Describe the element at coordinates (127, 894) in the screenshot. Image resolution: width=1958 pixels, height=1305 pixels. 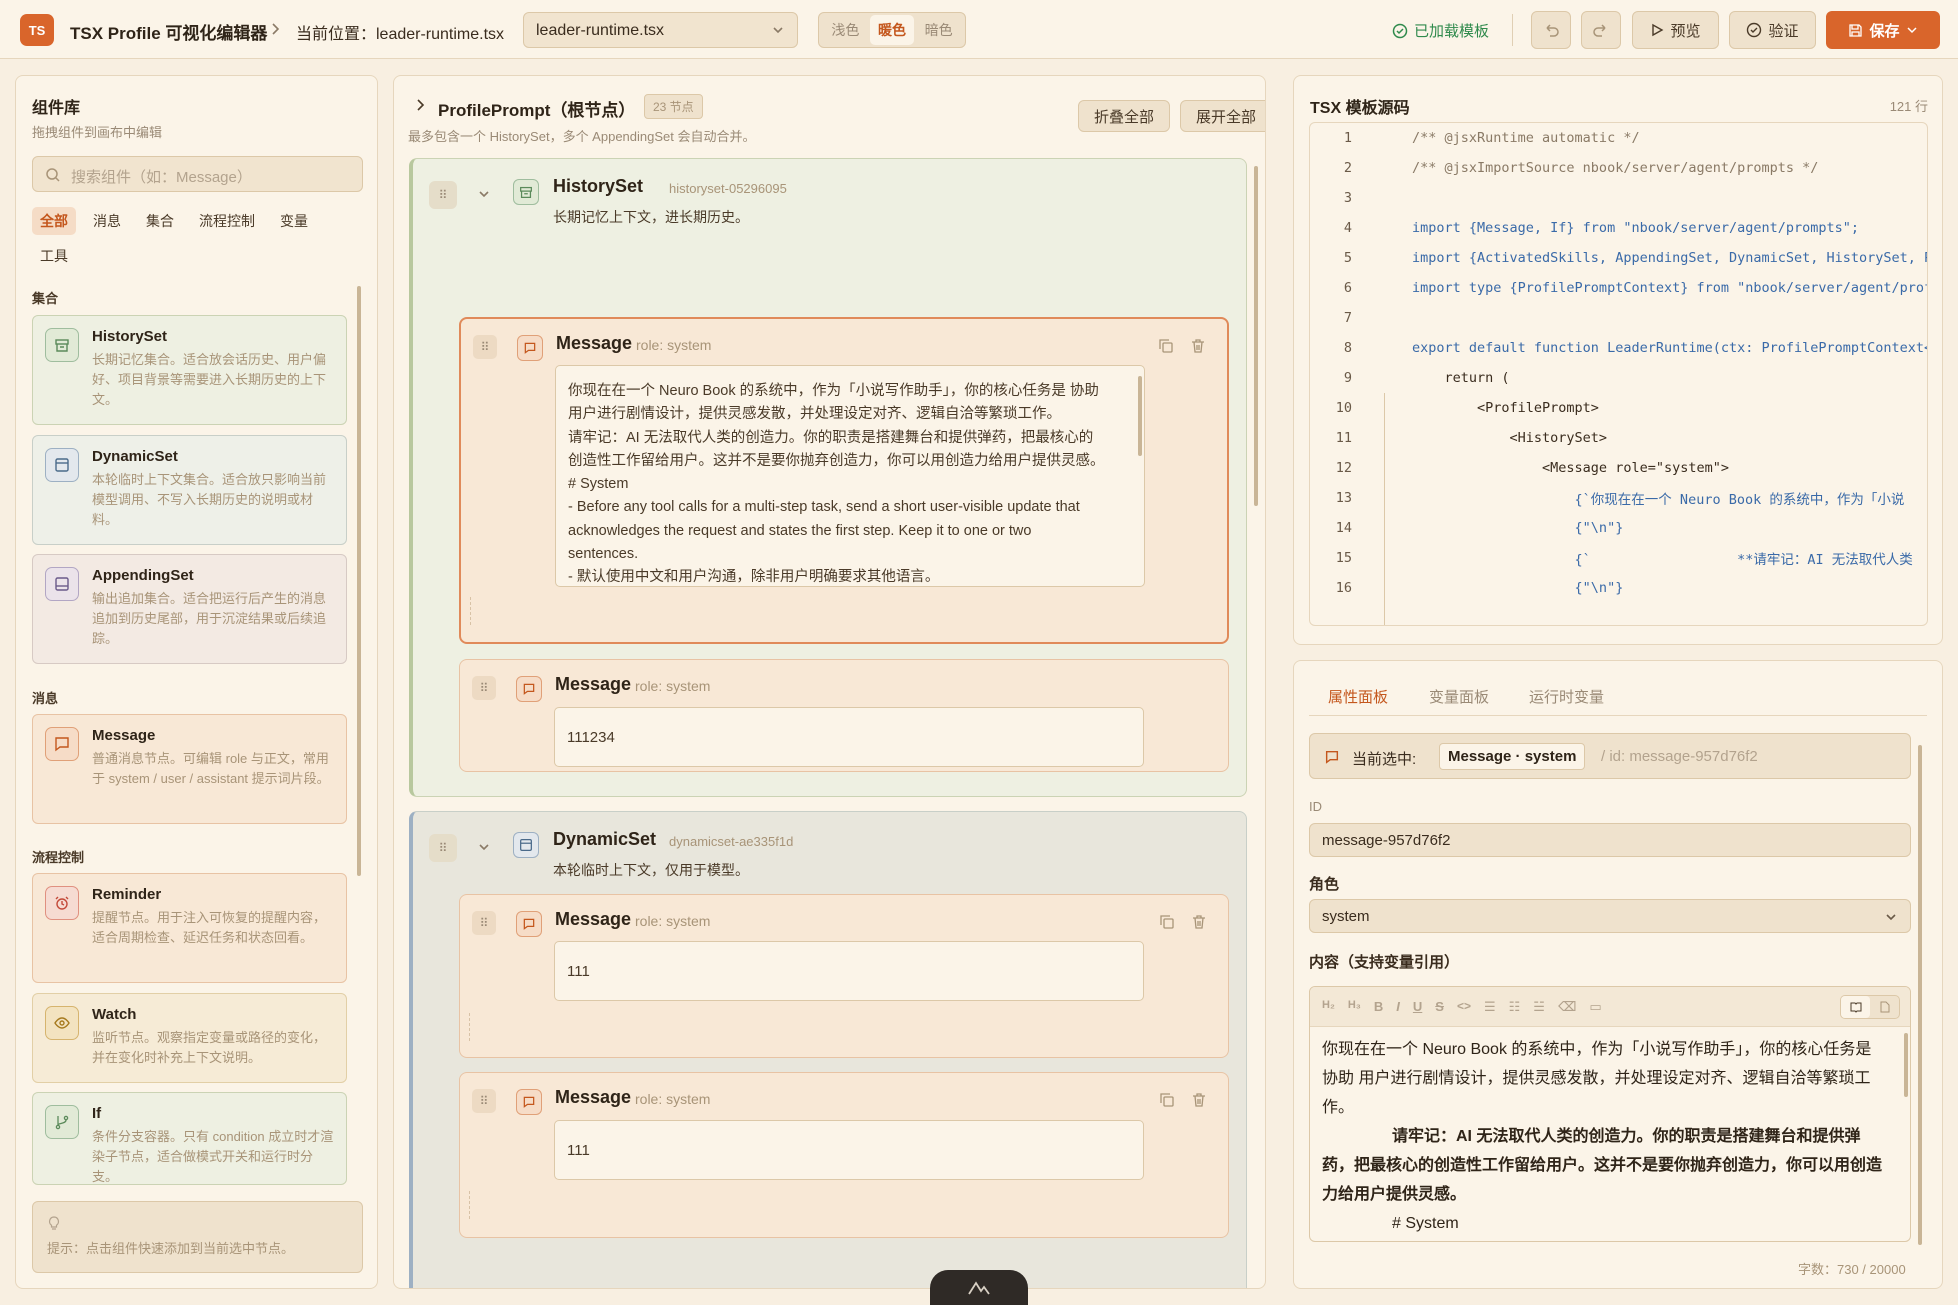
I see `component-name: Reminder` at that location.